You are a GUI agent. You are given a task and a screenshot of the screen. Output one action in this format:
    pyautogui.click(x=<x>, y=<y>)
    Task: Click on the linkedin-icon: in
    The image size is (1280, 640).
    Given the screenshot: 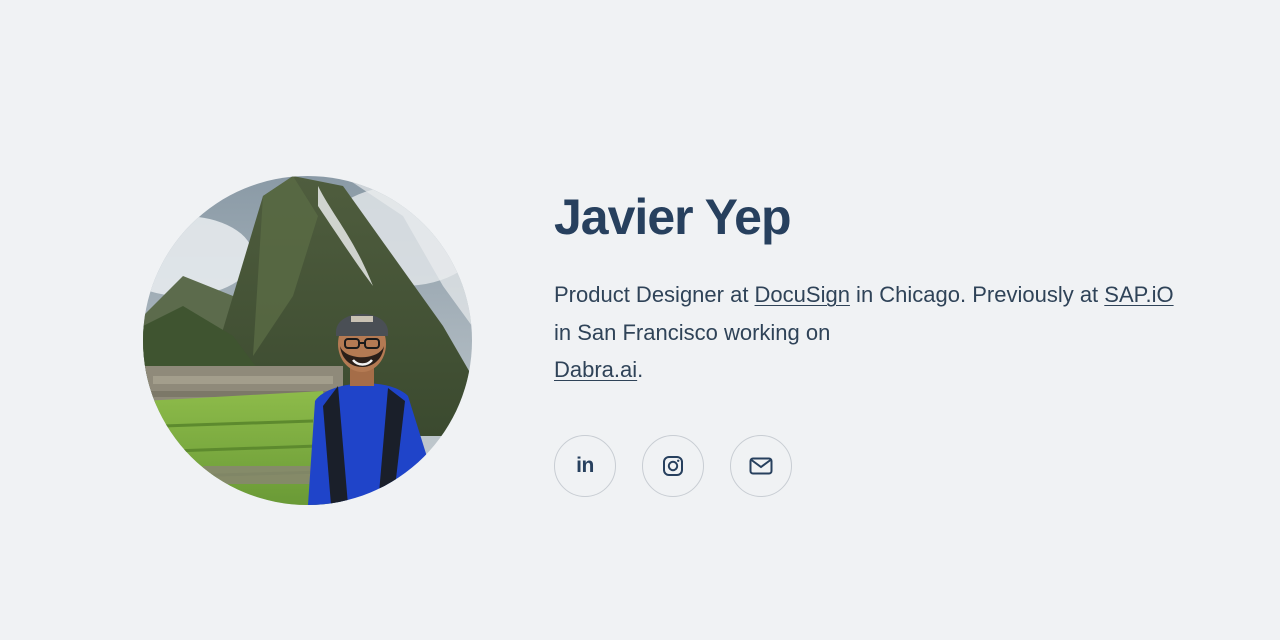 What is the action you would take?
    pyautogui.click(x=585, y=465)
    